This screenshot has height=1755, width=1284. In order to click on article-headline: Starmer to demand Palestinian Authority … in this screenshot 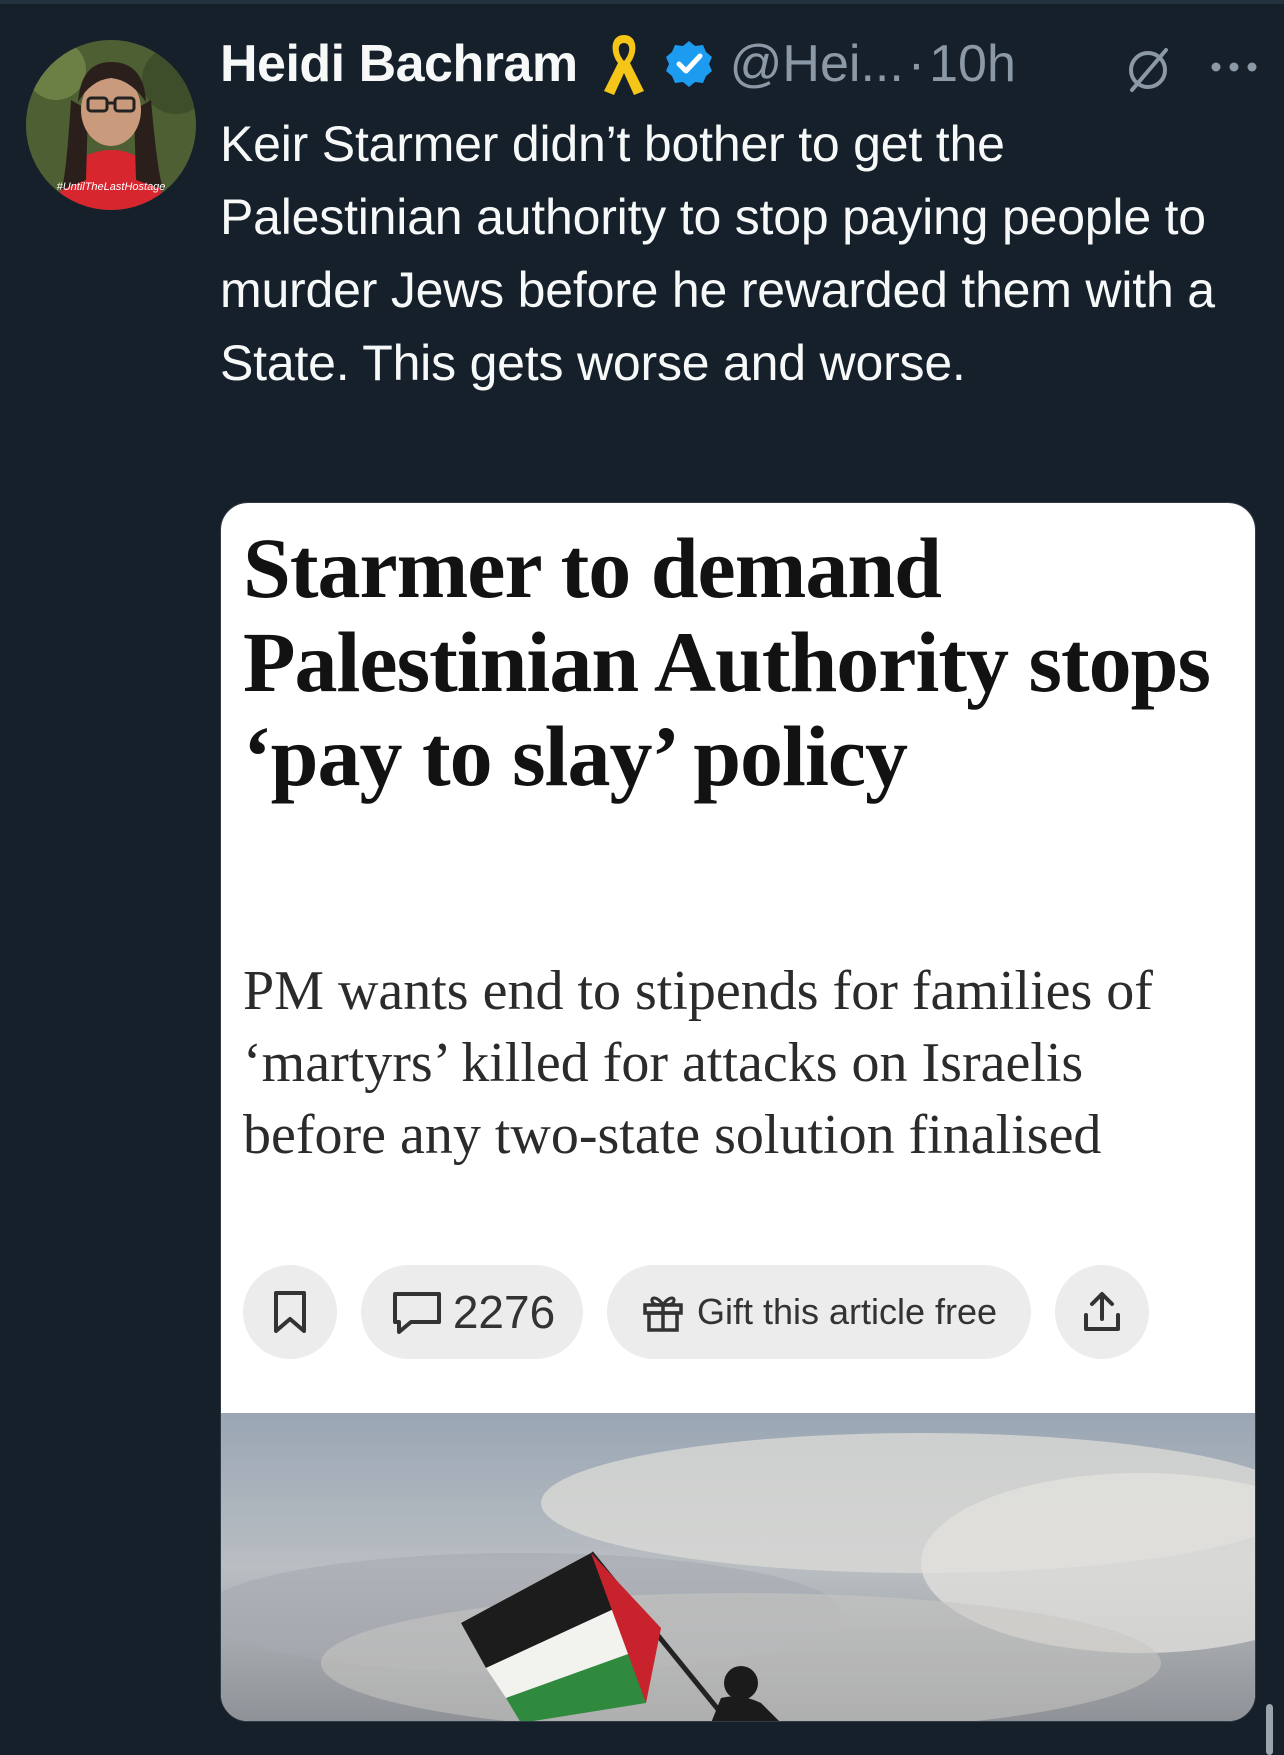, I will do `click(743, 662)`.